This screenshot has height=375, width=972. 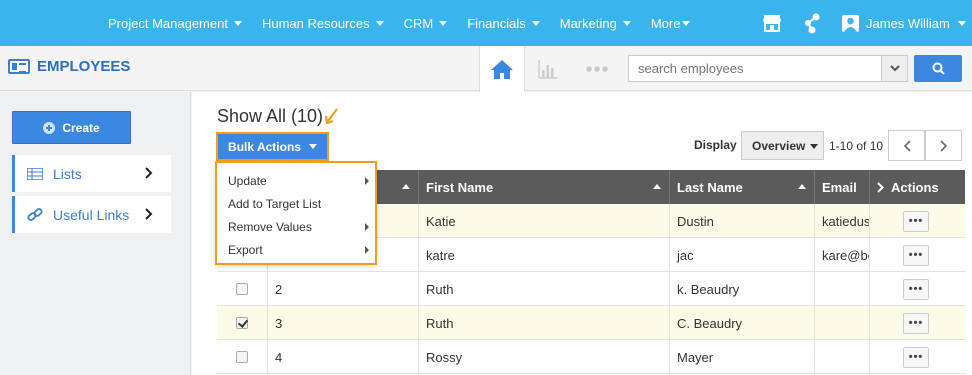 What do you see at coordinates (296, 249) in the screenshot?
I see `menu-item-export: Export` at bounding box center [296, 249].